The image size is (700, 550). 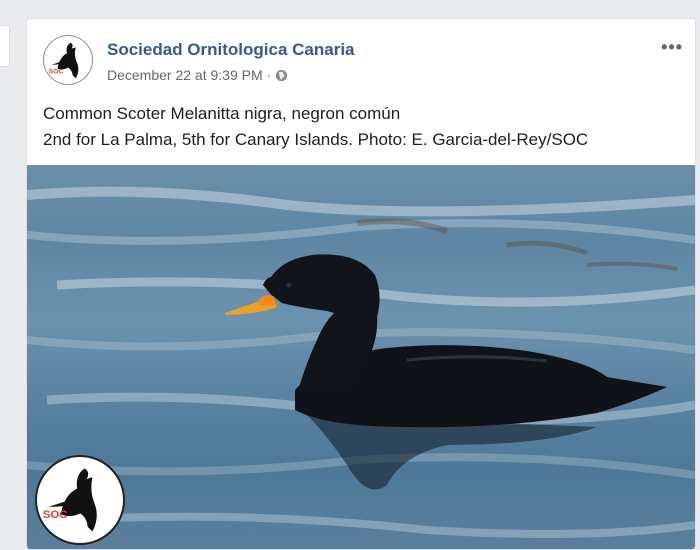 I want to click on globe-icon, so click(x=281, y=75).